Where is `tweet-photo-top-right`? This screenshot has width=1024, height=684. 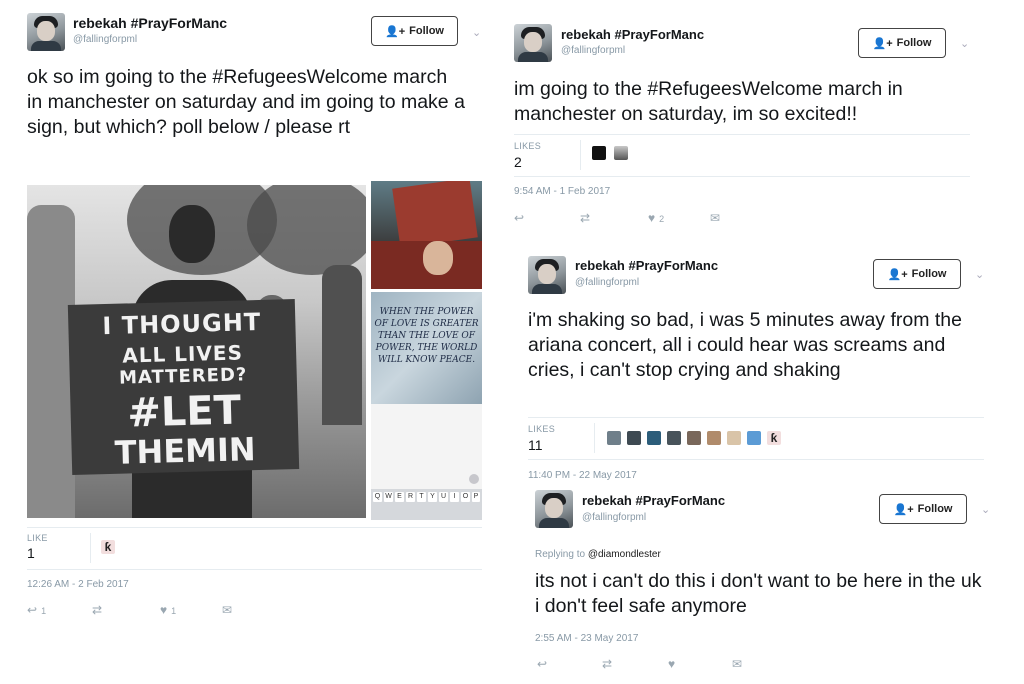 tweet-photo-top-right is located at coordinates (426, 235).